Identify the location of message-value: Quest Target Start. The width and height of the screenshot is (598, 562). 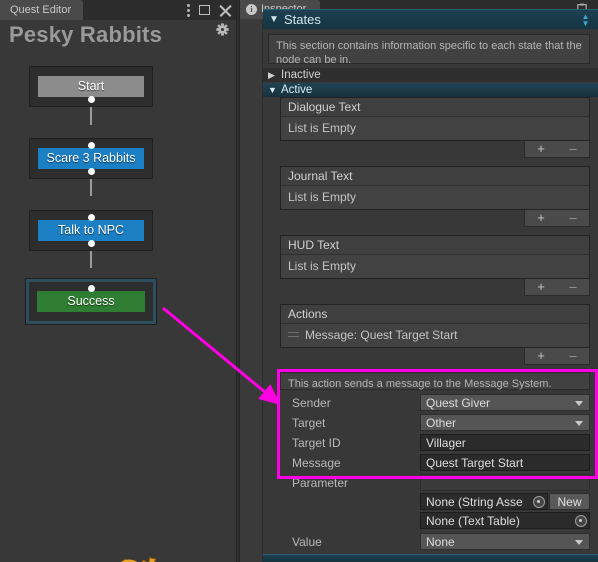
(475, 463).